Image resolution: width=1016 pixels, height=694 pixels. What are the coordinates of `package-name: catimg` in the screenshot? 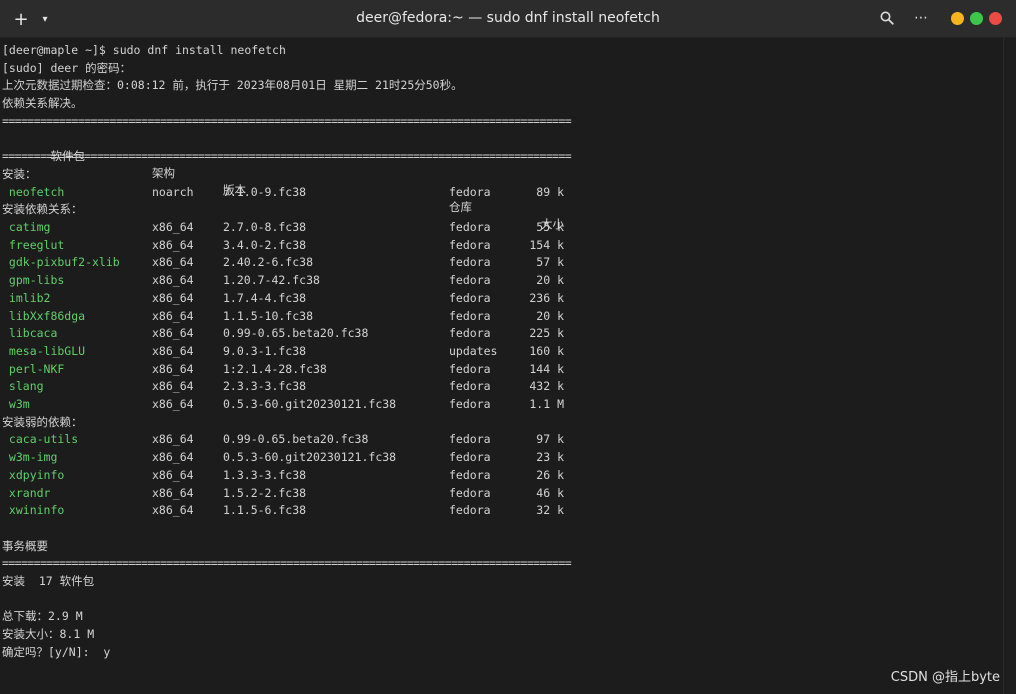 It's located at (26, 227).